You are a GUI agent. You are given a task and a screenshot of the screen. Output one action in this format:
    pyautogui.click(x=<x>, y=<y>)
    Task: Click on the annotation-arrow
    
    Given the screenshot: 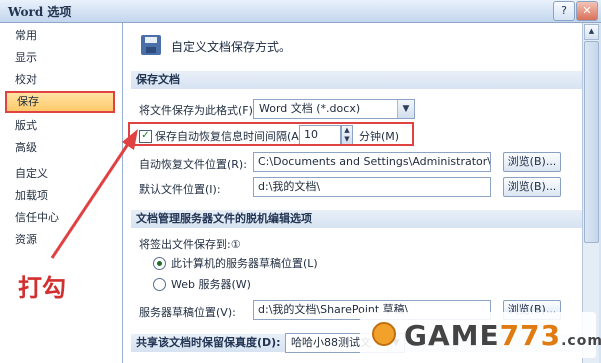 What is the action you would take?
    pyautogui.click(x=94, y=194)
    